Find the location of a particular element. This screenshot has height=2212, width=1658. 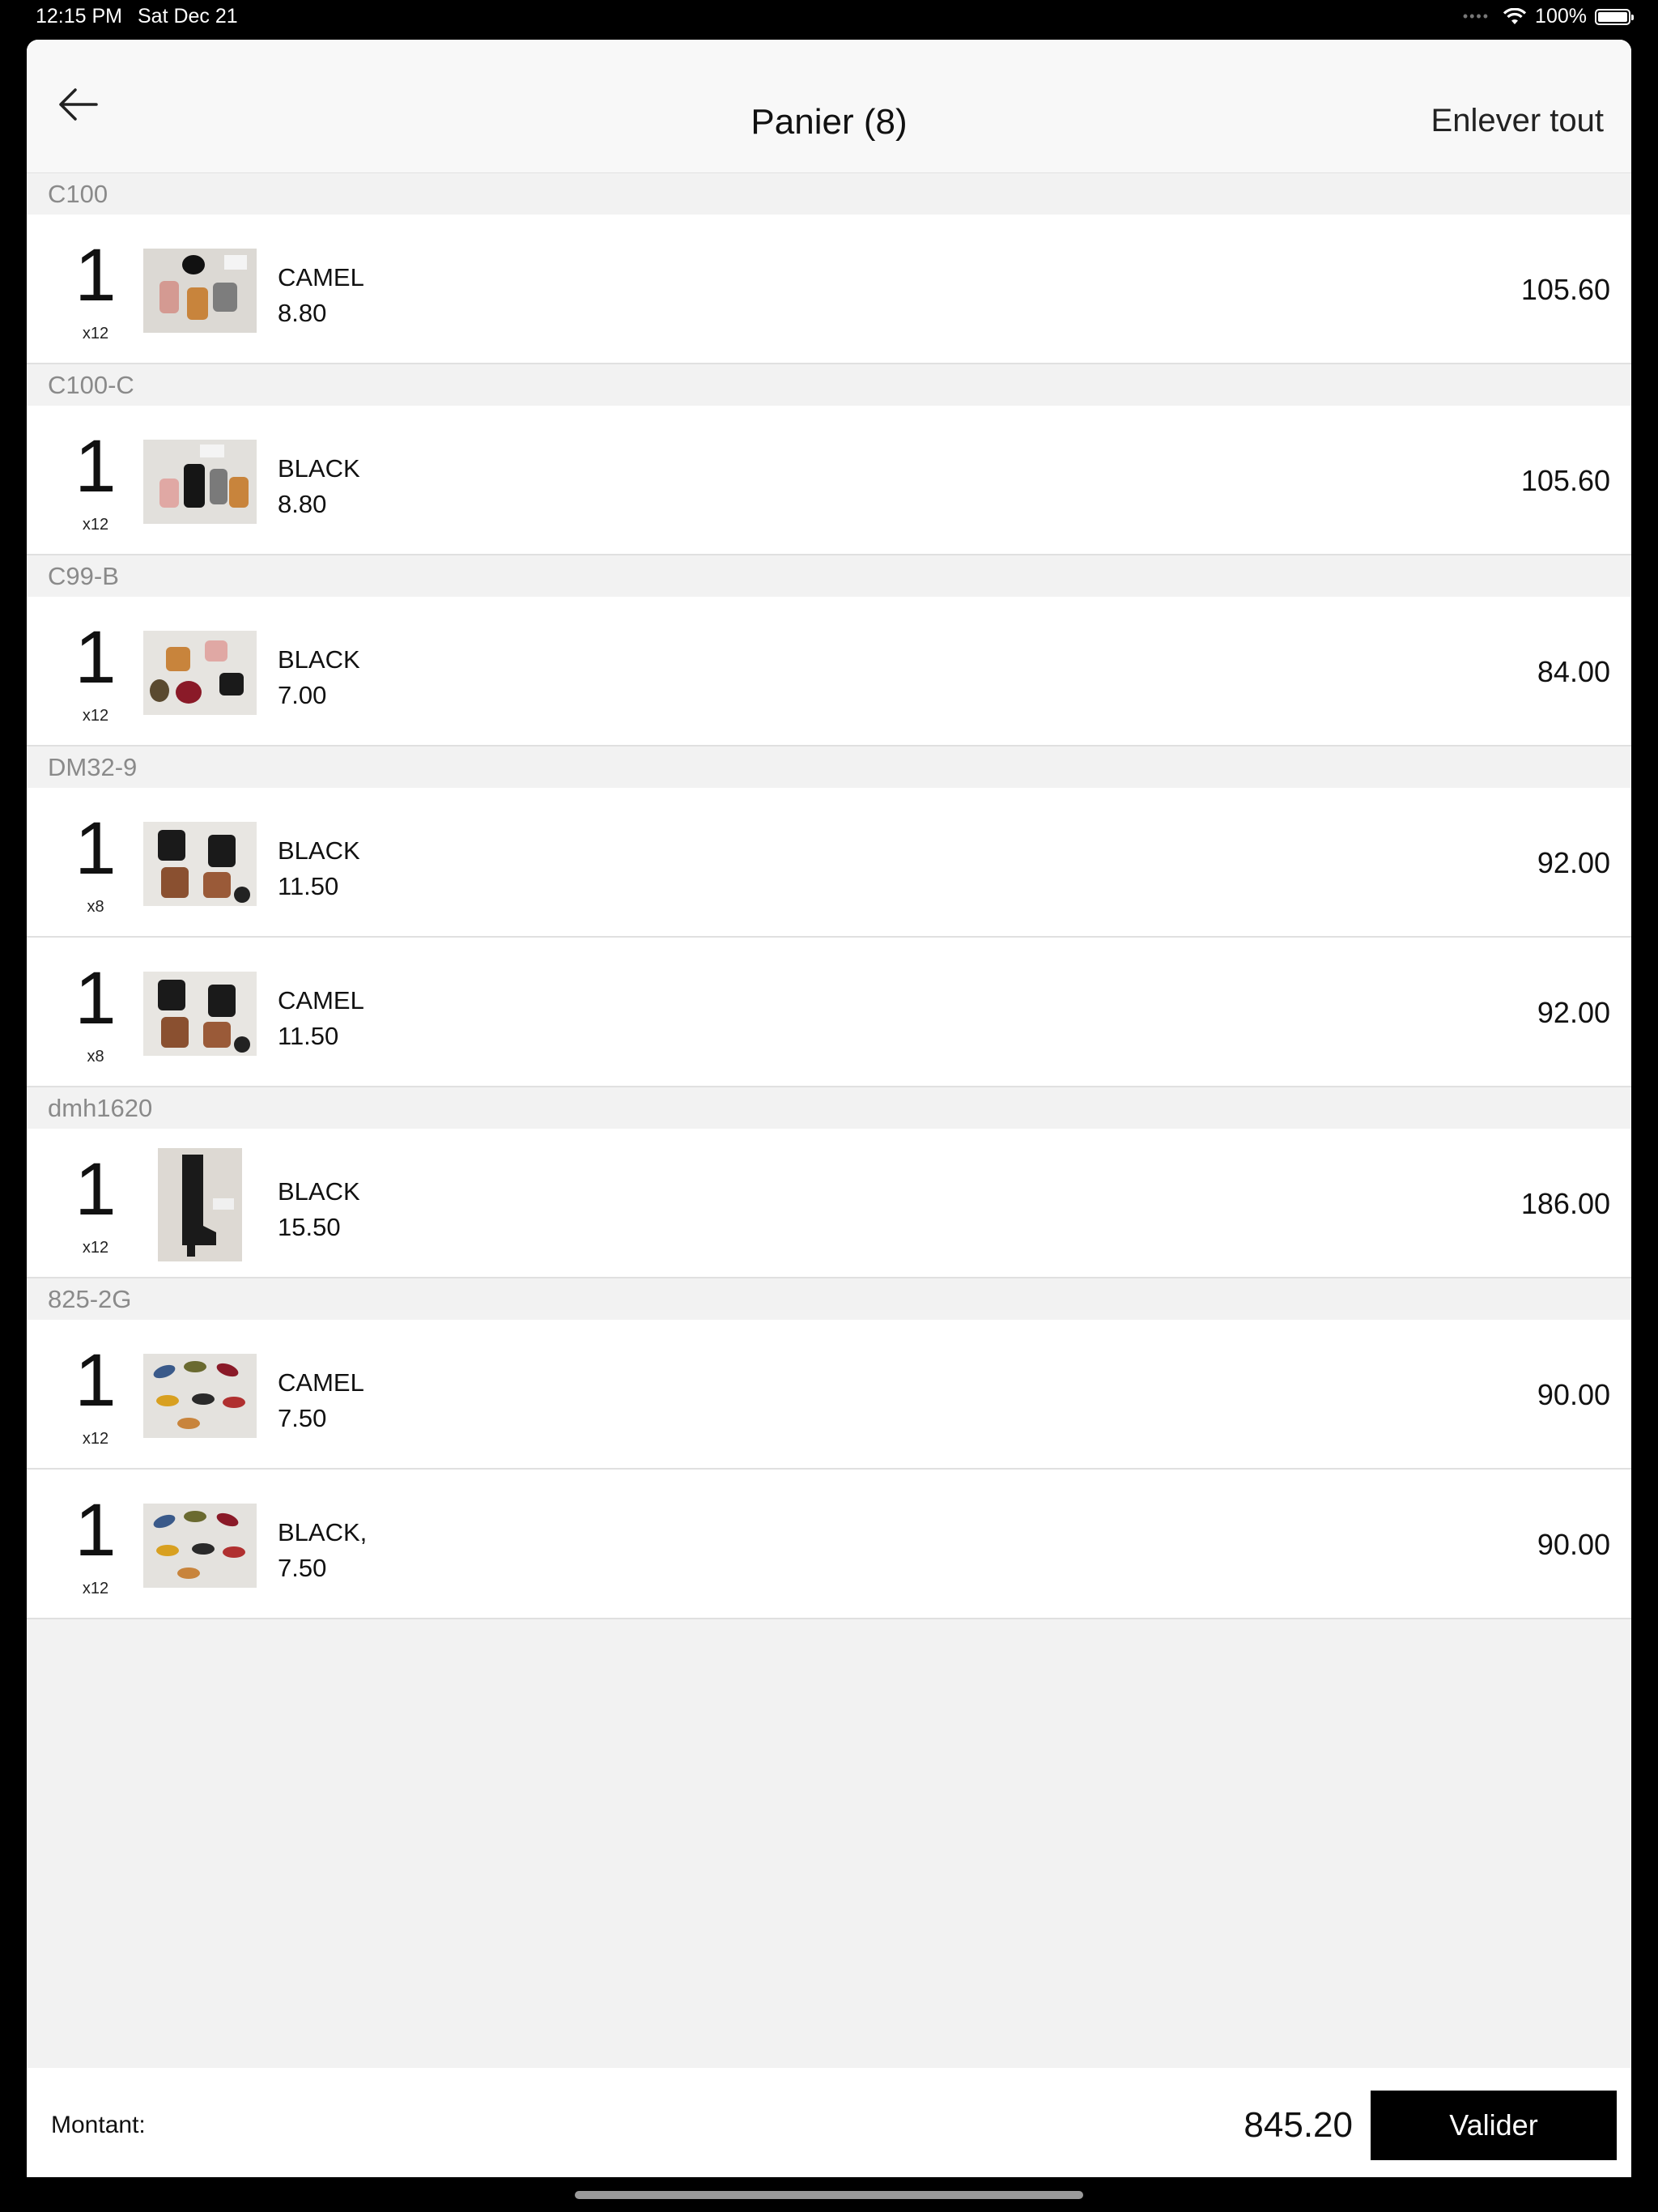

page-title: Panier (8) is located at coordinates (829, 122).